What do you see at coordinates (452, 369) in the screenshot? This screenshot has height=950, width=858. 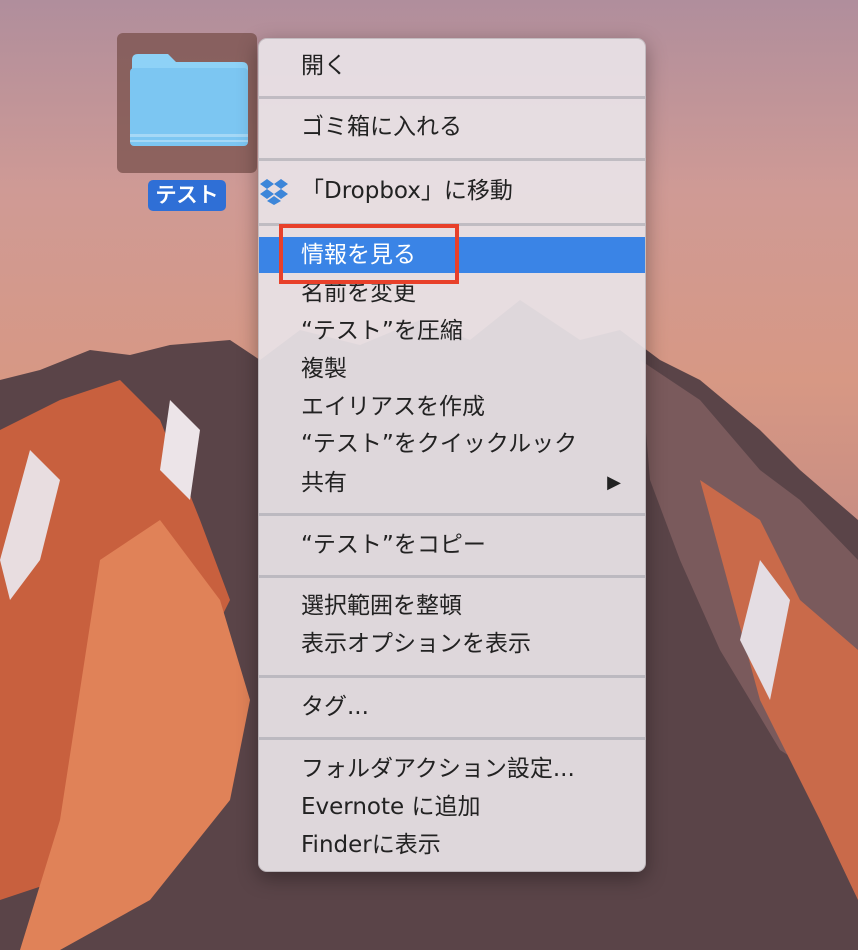 I see `menu-item-duplicate: 複製` at bounding box center [452, 369].